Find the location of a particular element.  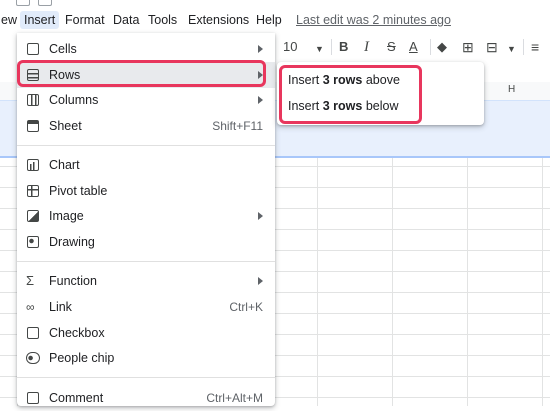

menu-item-label: Link is located at coordinates (60, 307).